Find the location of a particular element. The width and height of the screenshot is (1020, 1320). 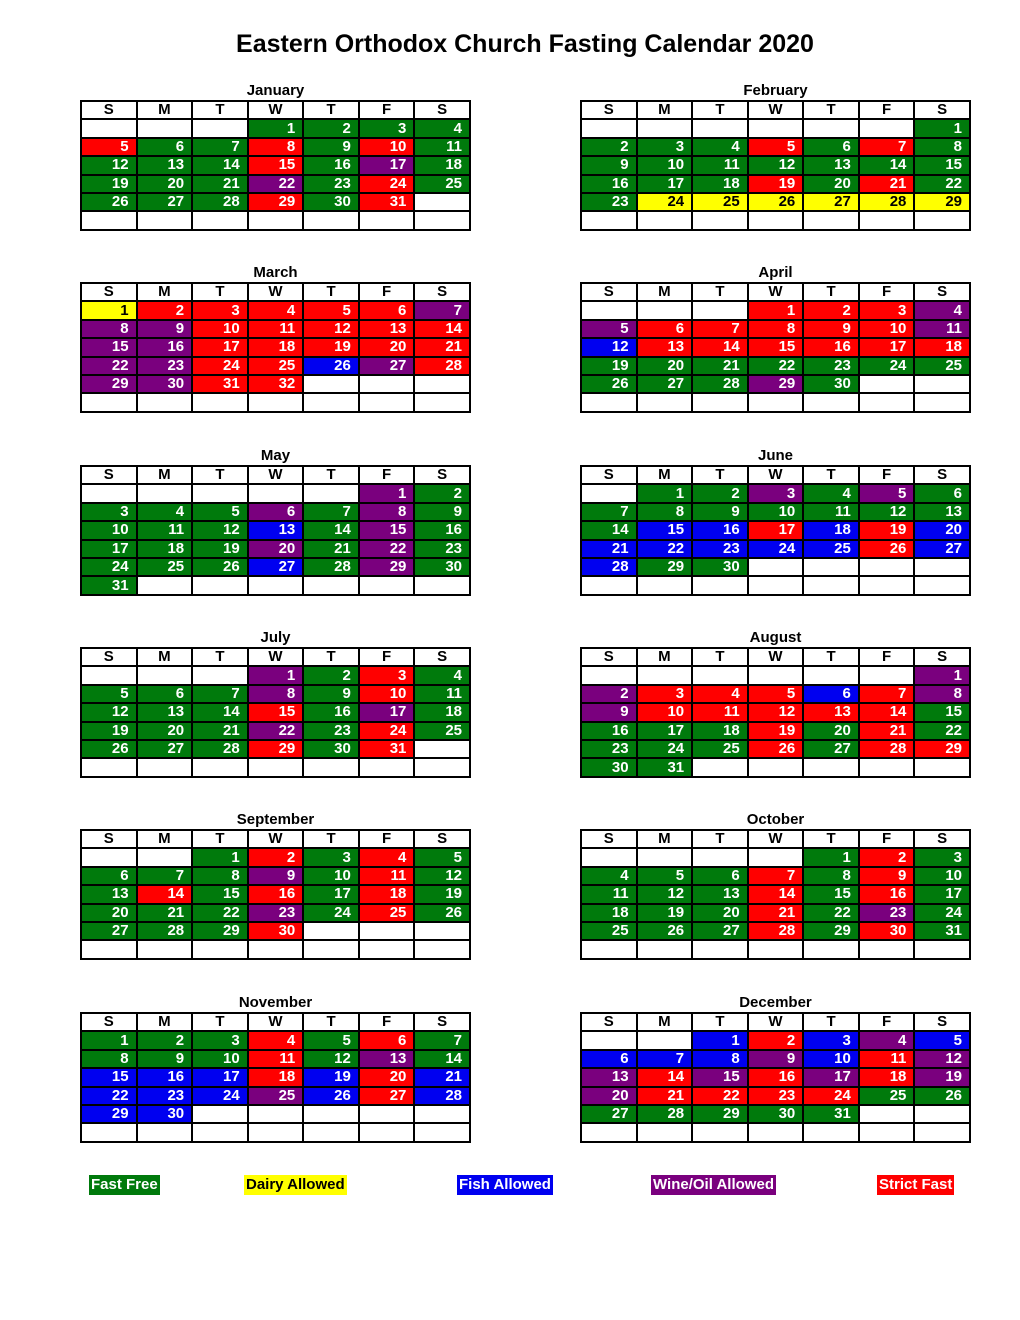

day-cell: 12 is located at coordinates (331, 1059).